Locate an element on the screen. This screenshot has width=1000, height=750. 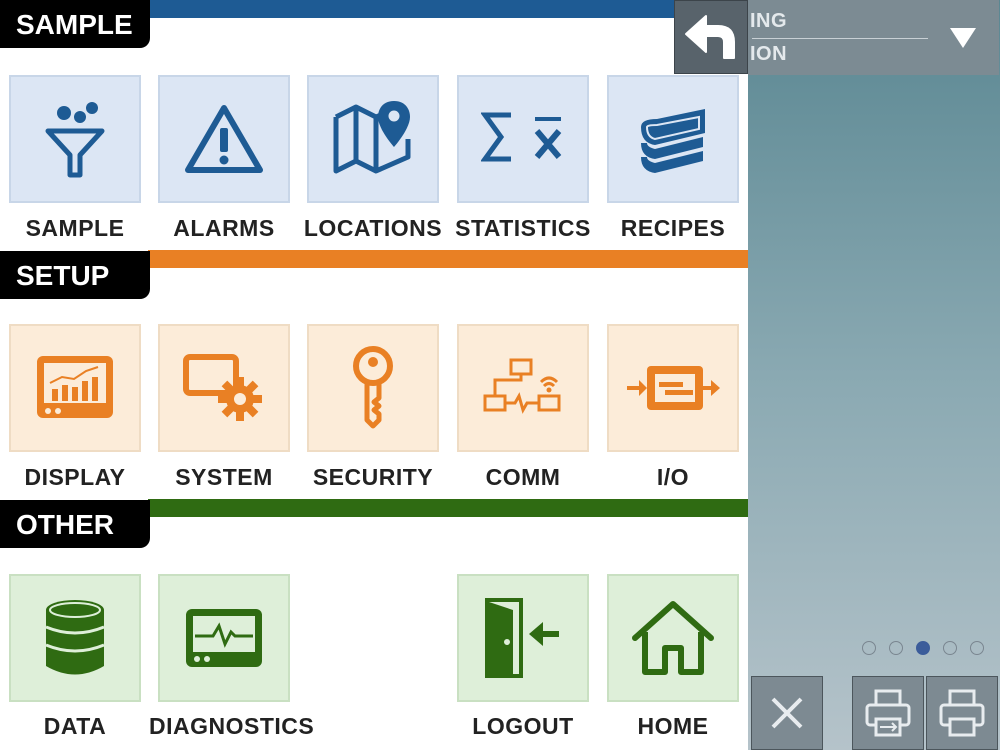
io-tile is located at coordinates (673, 388).